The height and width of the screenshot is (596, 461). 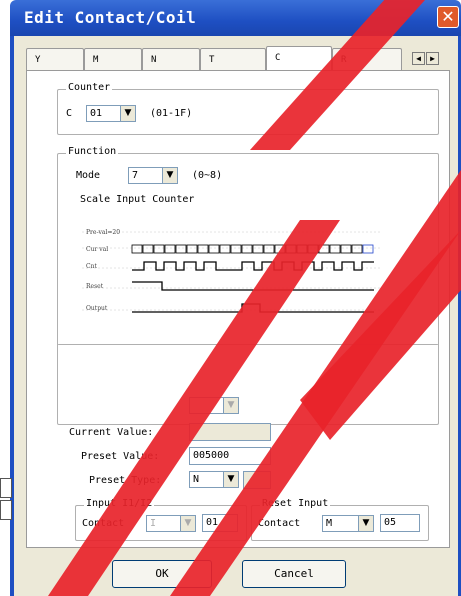 I want to click on input-group: Input I1/I2 Contact I ▼ 01, so click(x=161, y=519).